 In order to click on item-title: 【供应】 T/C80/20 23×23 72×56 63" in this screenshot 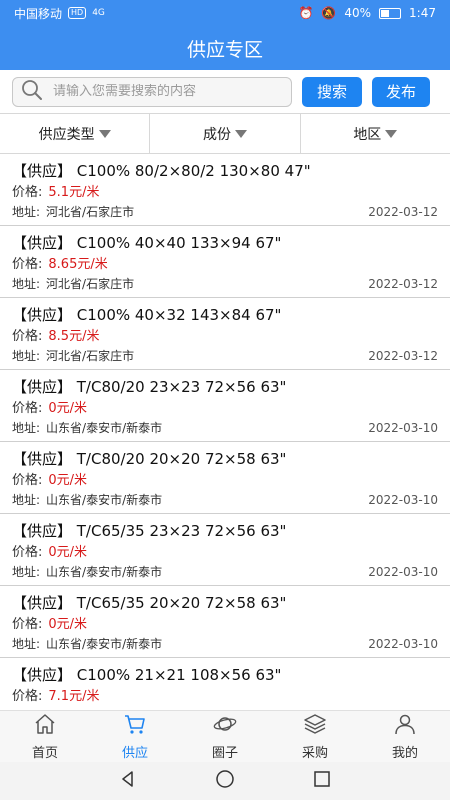, I will do `click(149, 387)`.